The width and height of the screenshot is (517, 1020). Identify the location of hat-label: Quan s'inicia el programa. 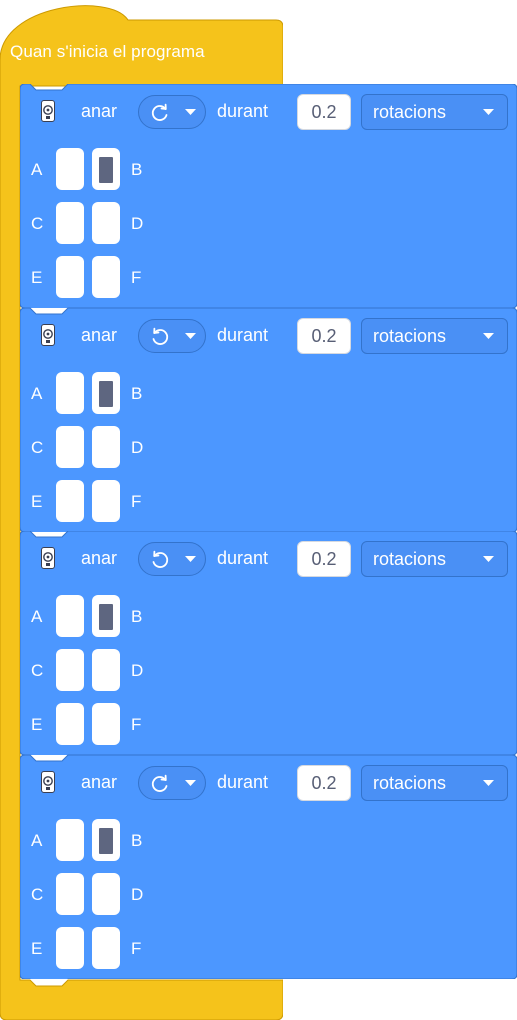
(107, 51).